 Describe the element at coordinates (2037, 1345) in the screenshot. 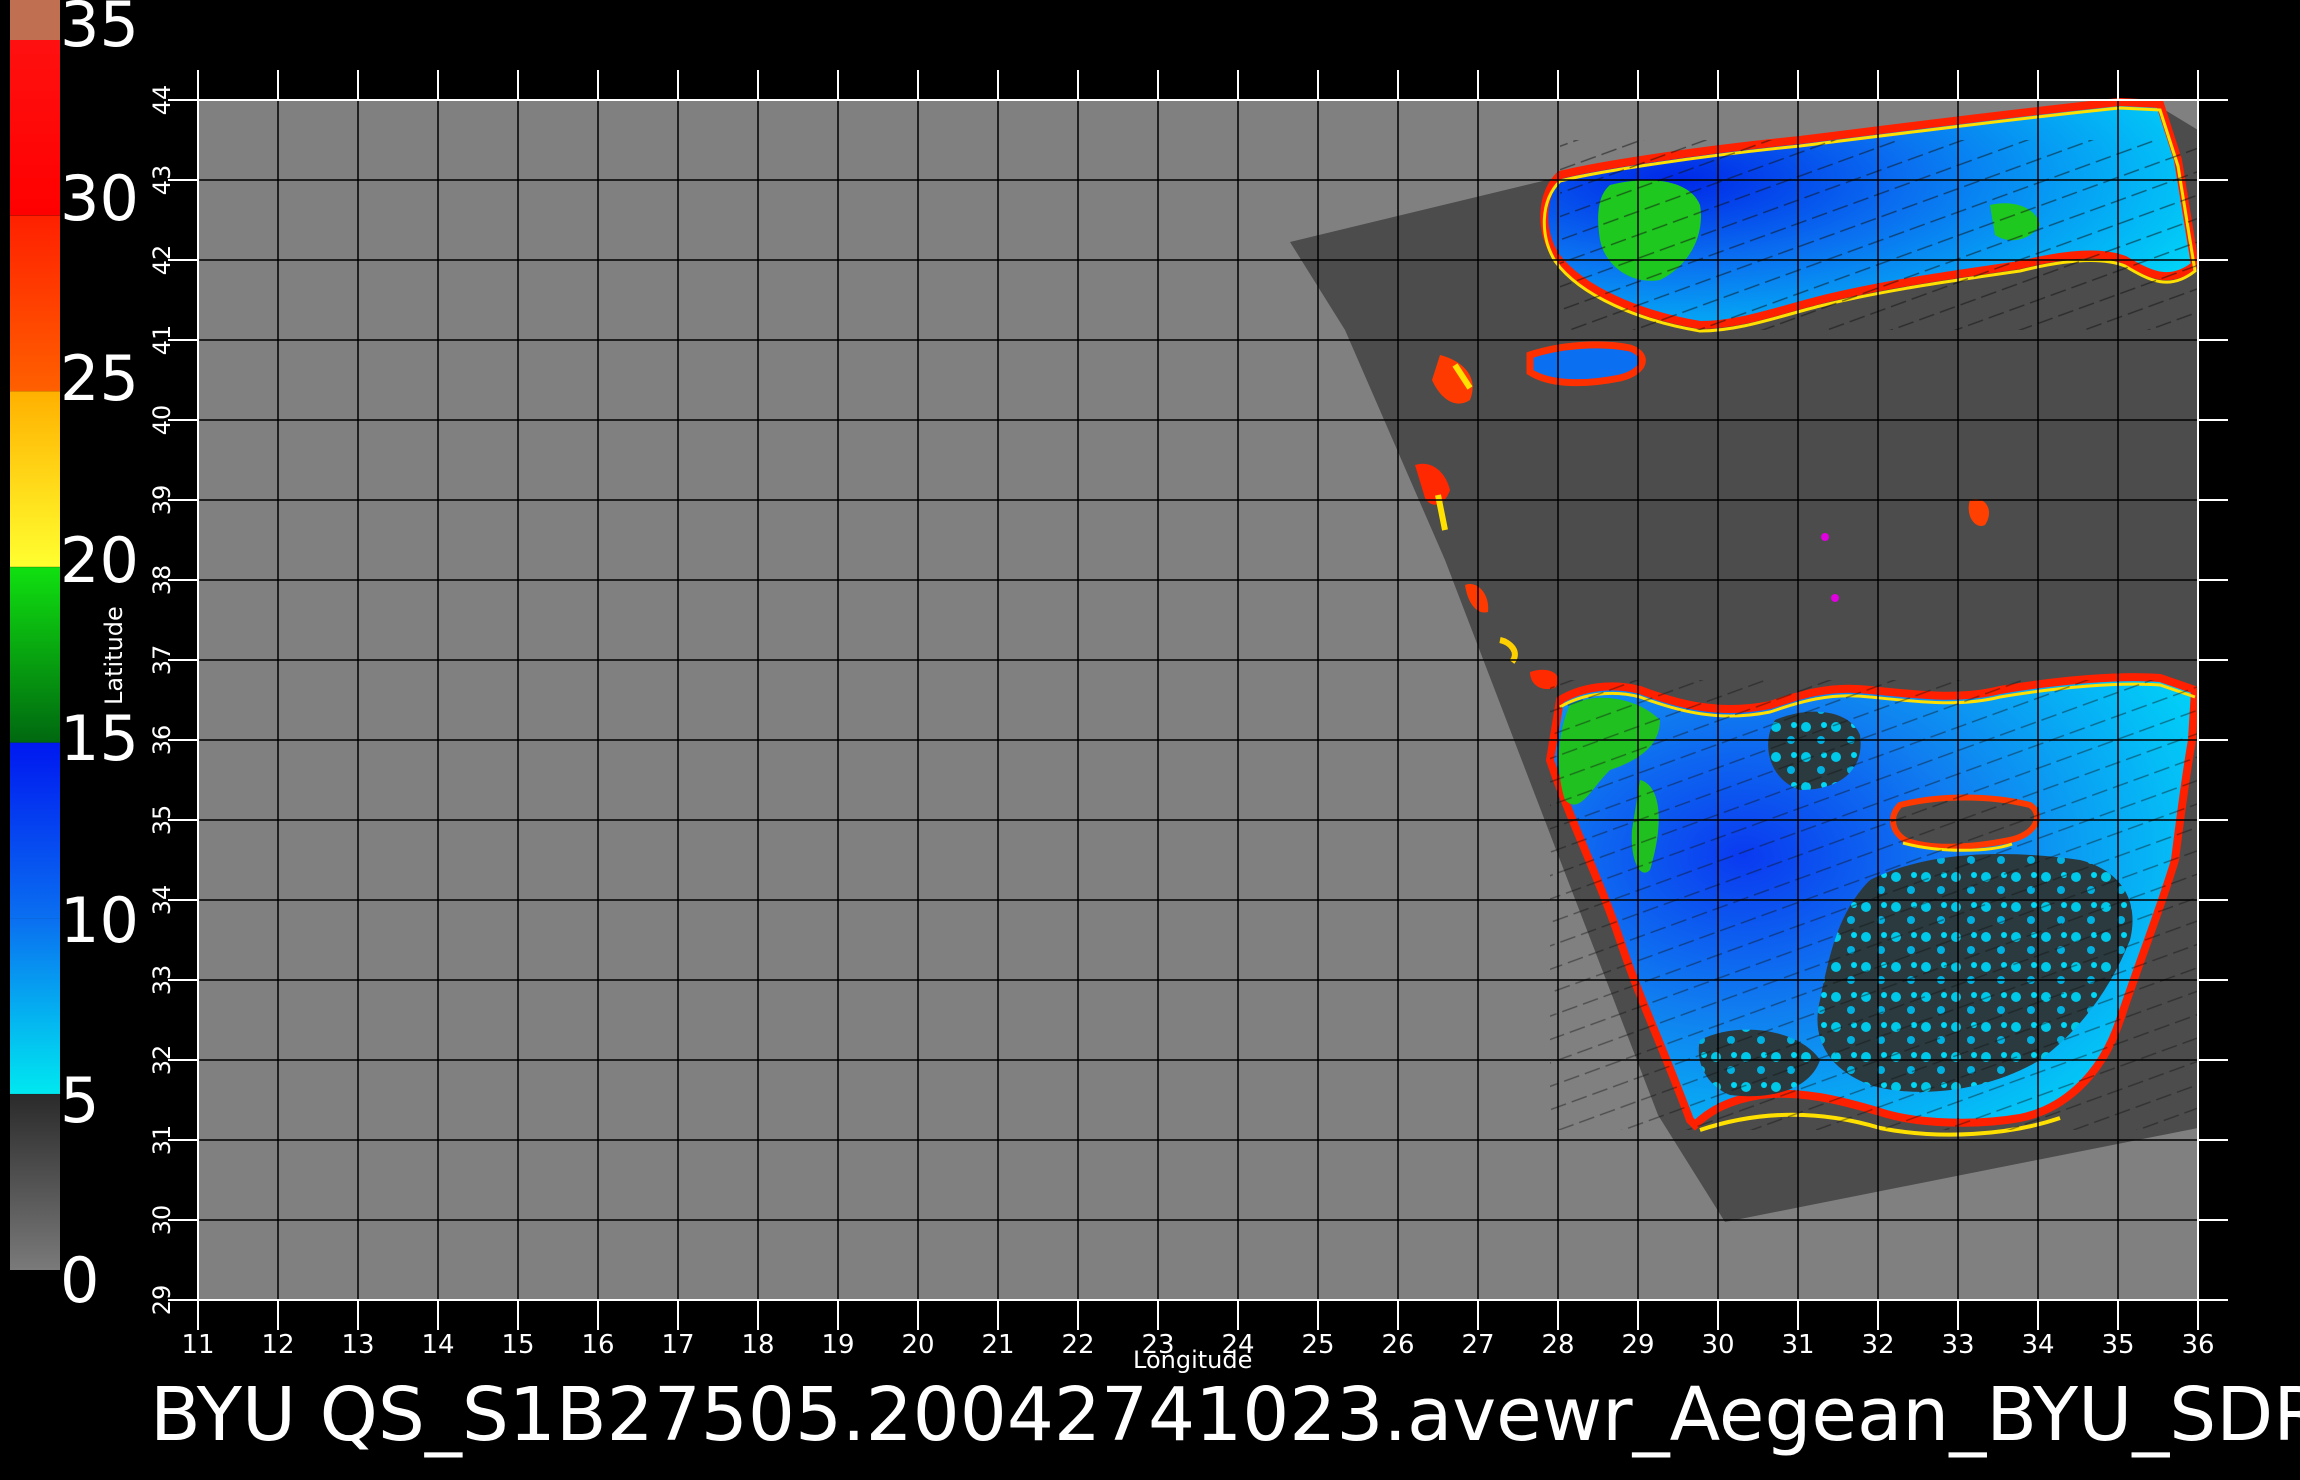

I see `lon-label-34: 34` at that location.